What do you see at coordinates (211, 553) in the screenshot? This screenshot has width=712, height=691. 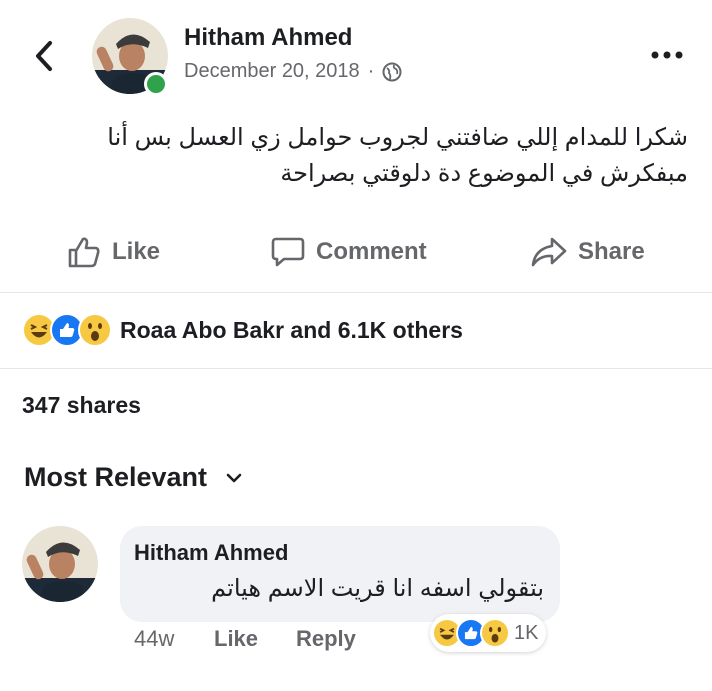 I see `comment-author-name: Hitham Ahmed` at bounding box center [211, 553].